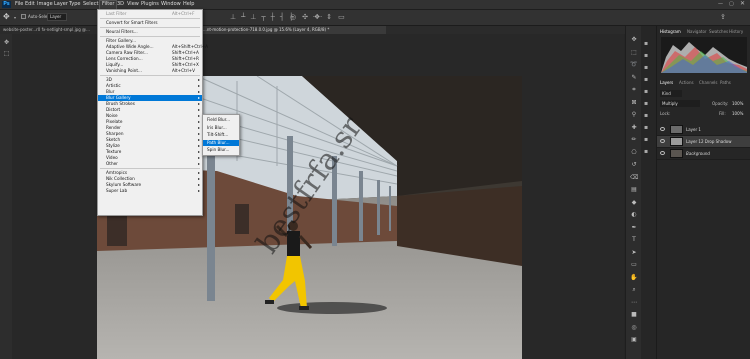 This screenshot has height=359, width=750. Describe the element at coordinates (634, 265) in the screenshot. I see `rectangle-tool-icon: ▭` at that location.